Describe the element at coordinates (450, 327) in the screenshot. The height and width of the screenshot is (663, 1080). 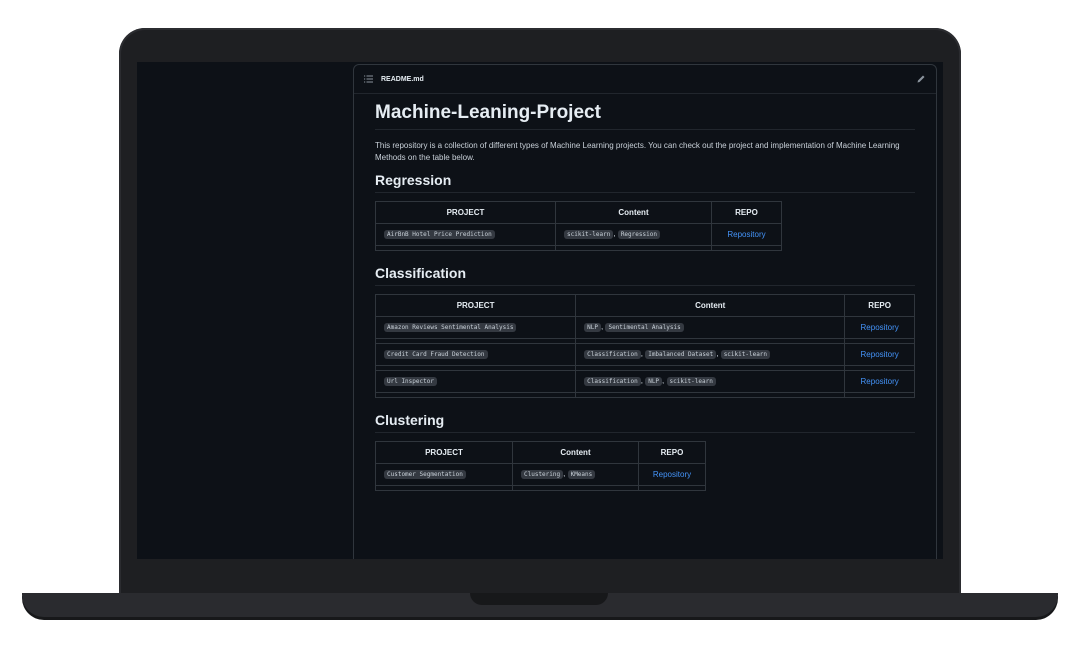
I see `project-name: Amazon Reviews Sentimental Analysis` at that location.